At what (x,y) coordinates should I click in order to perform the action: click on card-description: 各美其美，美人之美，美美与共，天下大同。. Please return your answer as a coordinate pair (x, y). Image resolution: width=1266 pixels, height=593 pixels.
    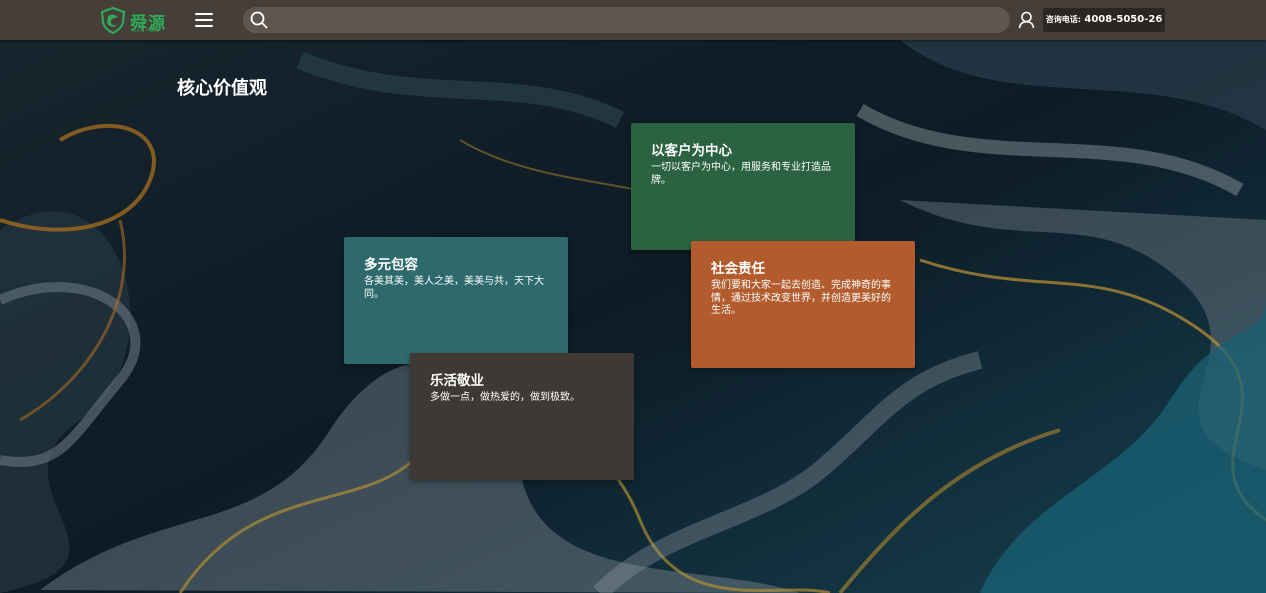
    Looking at the image, I should click on (454, 288).